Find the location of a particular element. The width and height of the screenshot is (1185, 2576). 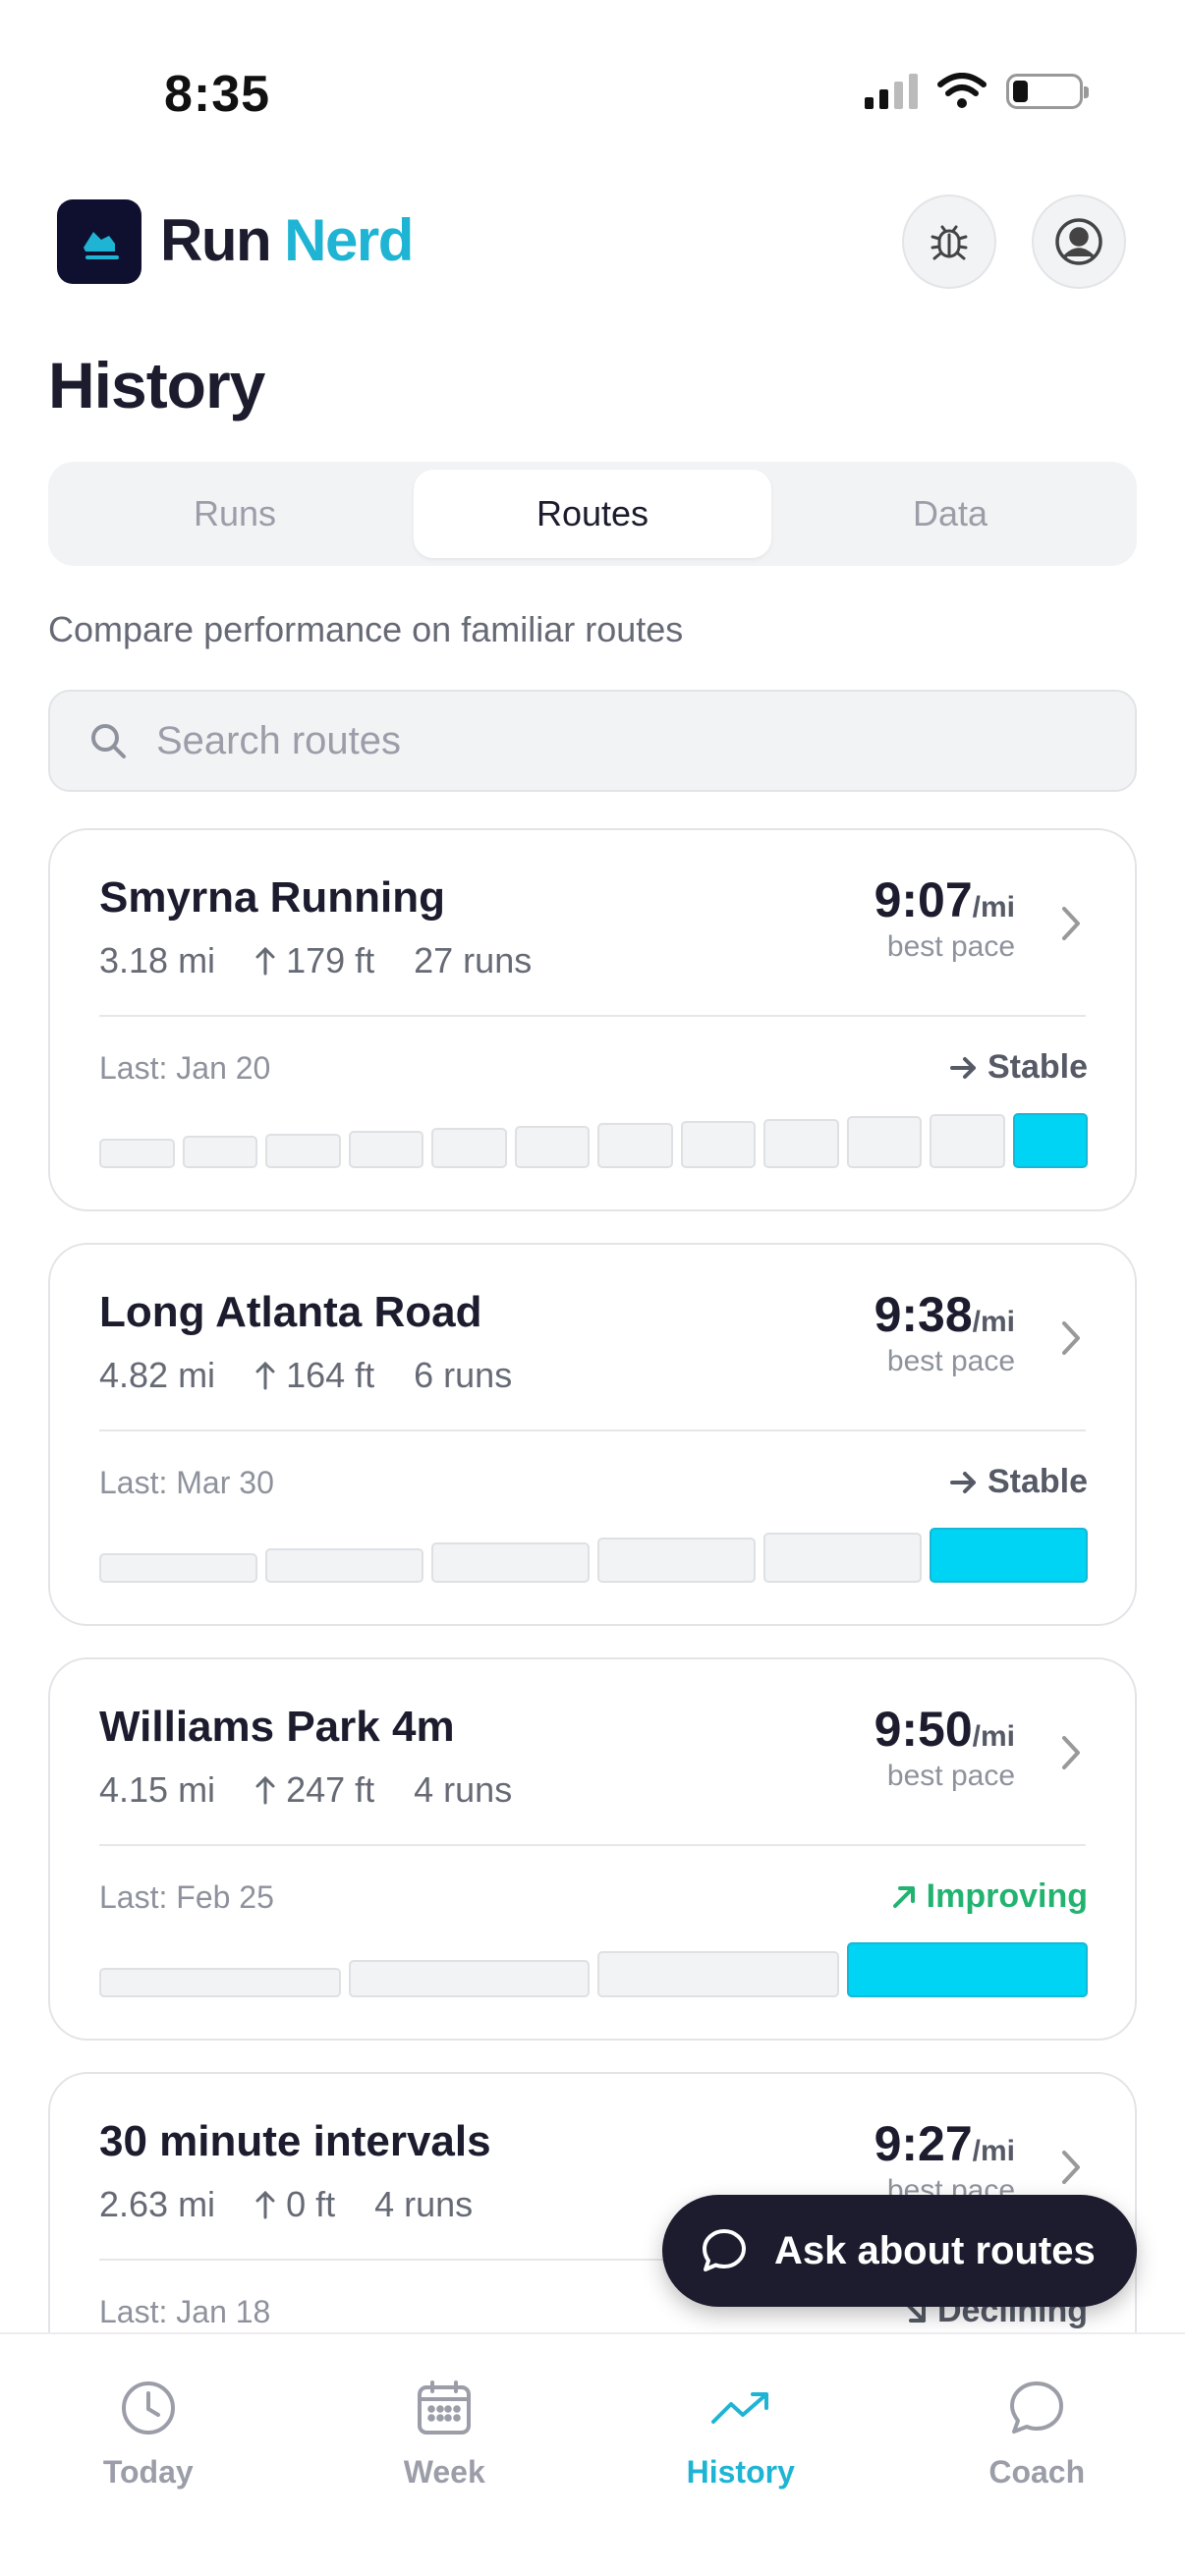

route-elevation-value: 247 ft is located at coordinates (331, 1789).